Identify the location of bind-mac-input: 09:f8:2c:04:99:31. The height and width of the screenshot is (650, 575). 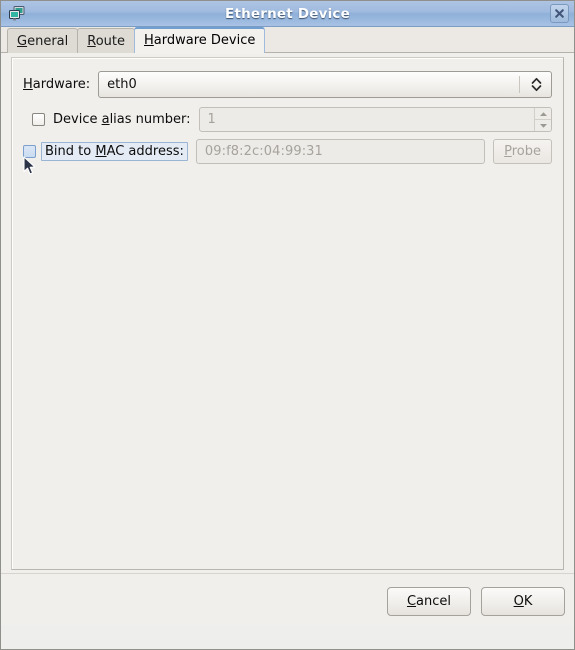
(340, 151).